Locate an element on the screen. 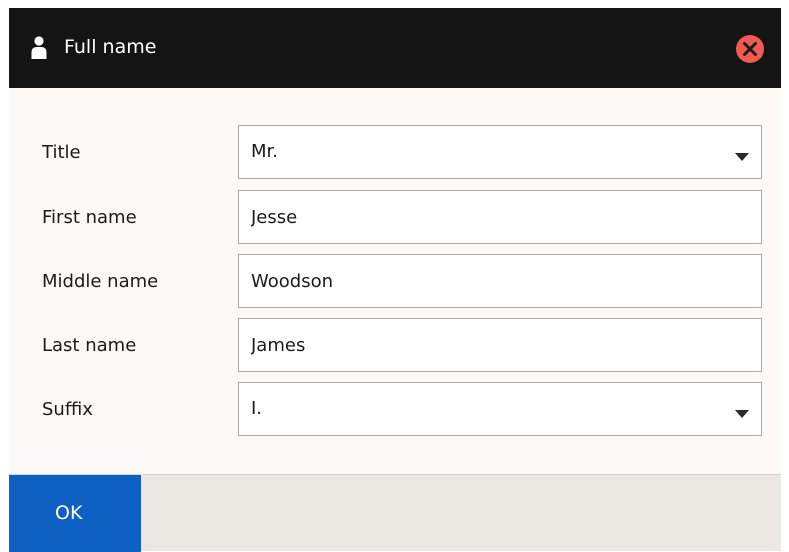 This screenshot has height=552, width=789. close-icon is located at coordinates (750, 49).